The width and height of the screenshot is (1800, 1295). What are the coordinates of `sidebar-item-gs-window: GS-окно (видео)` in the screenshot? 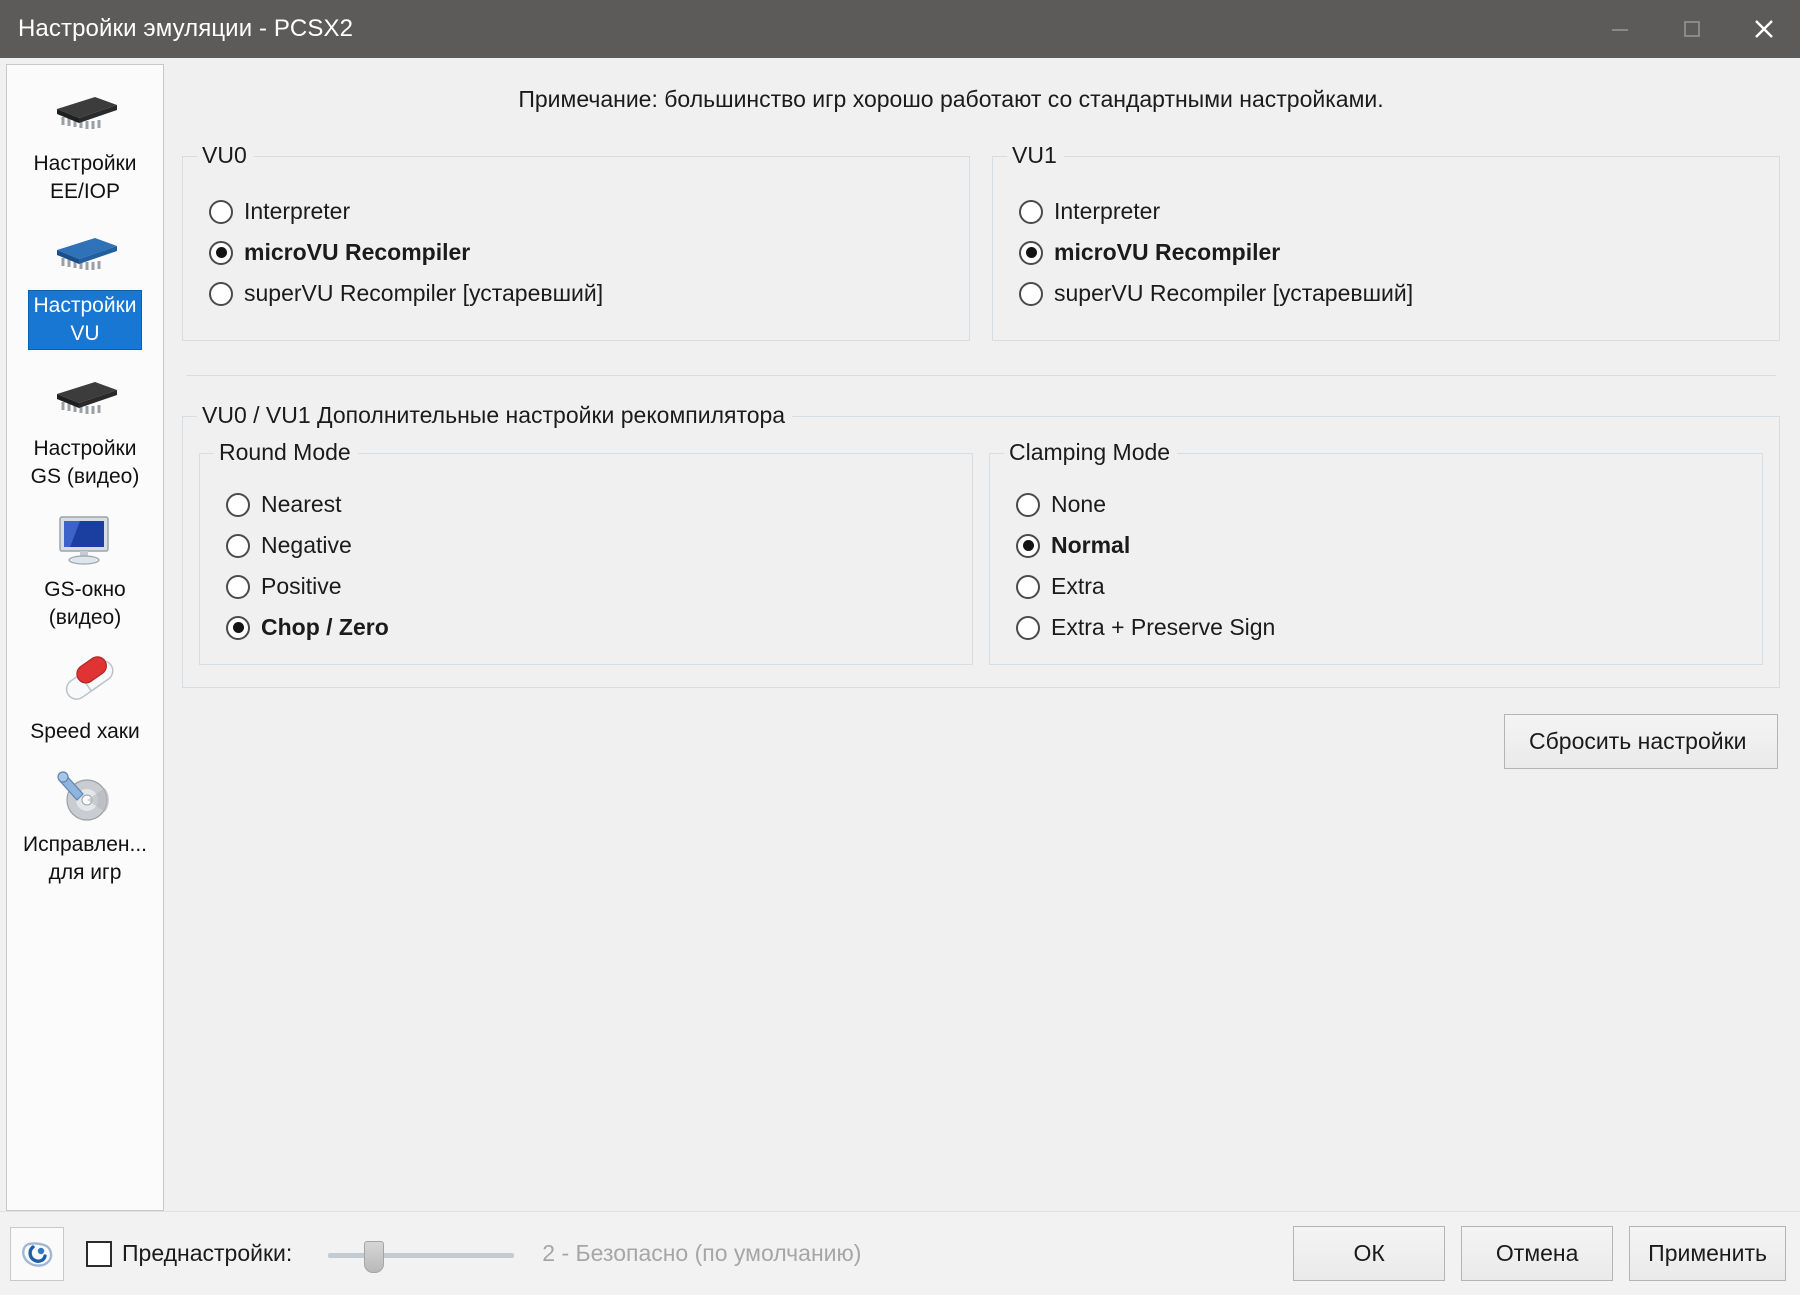 It's located at (85, 570).